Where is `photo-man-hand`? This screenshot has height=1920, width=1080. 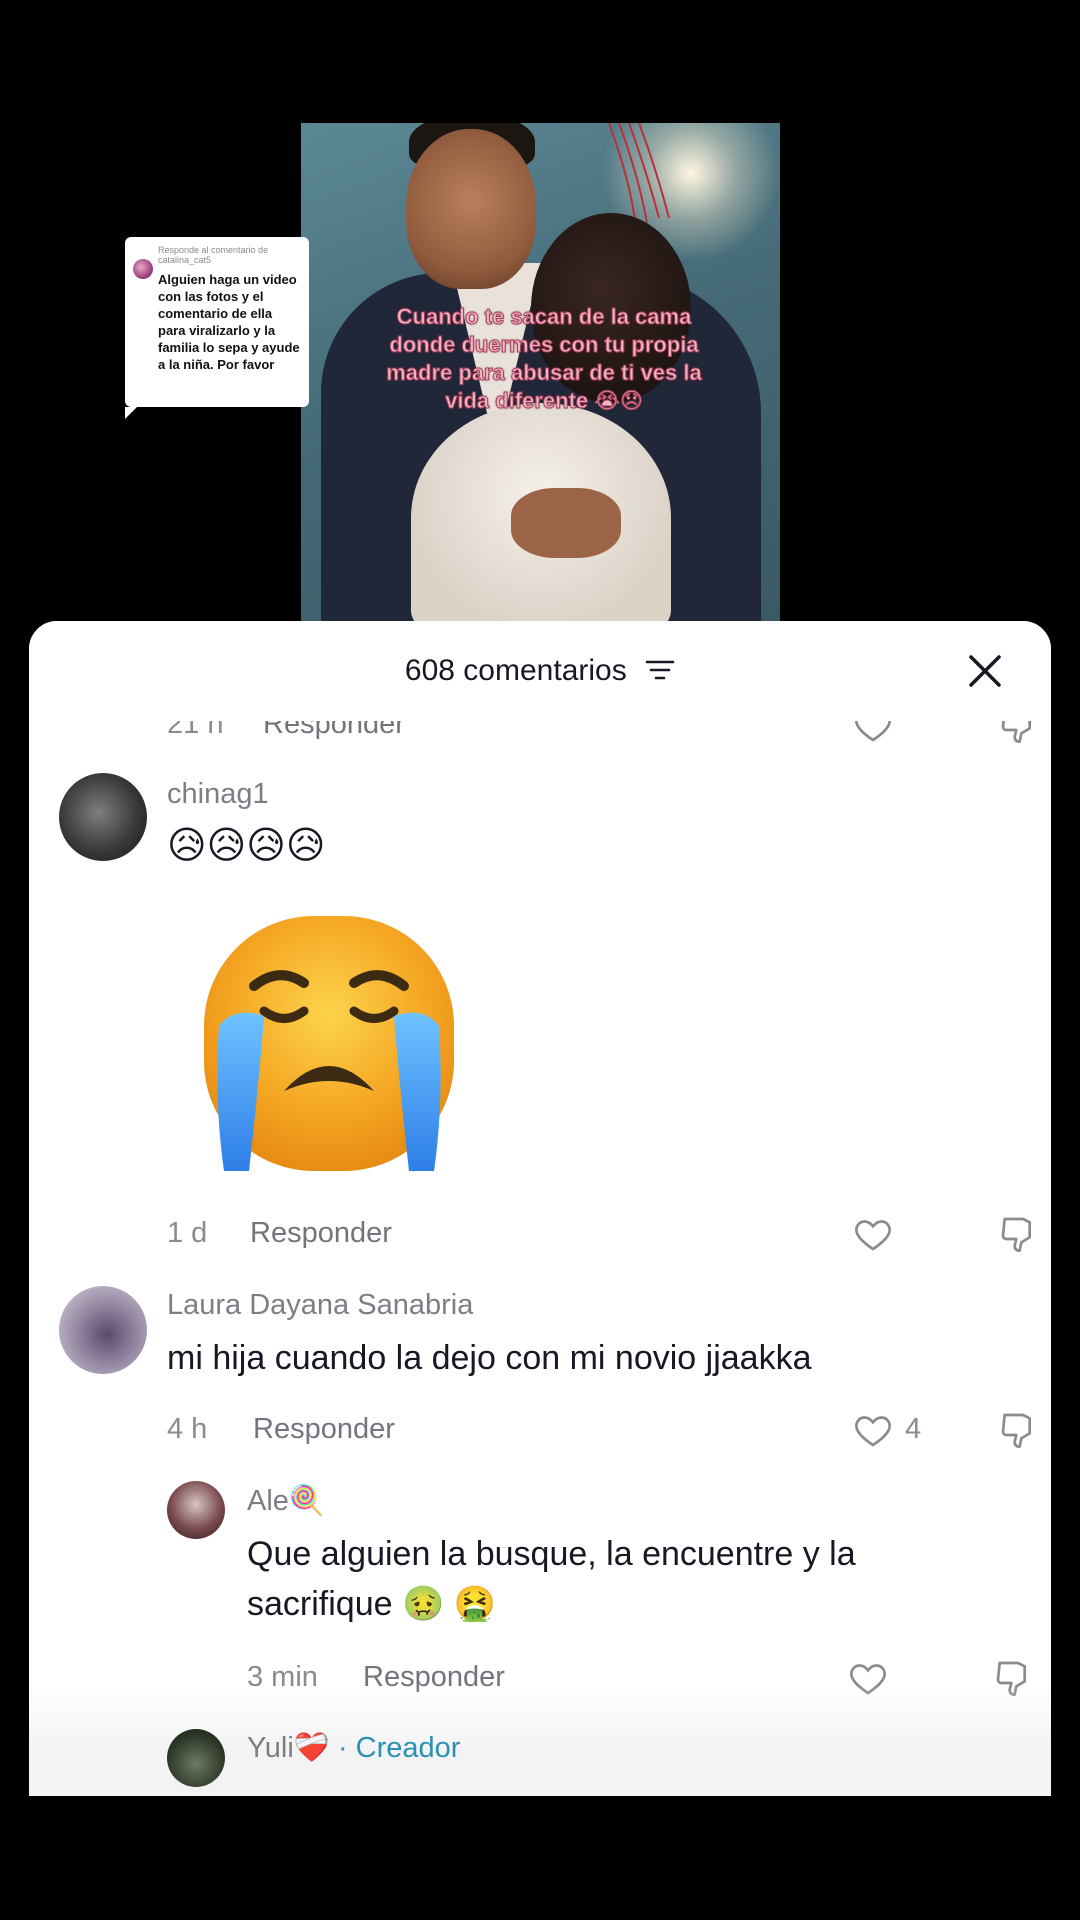 photo-man-hand is located at coordinates (566, 523).